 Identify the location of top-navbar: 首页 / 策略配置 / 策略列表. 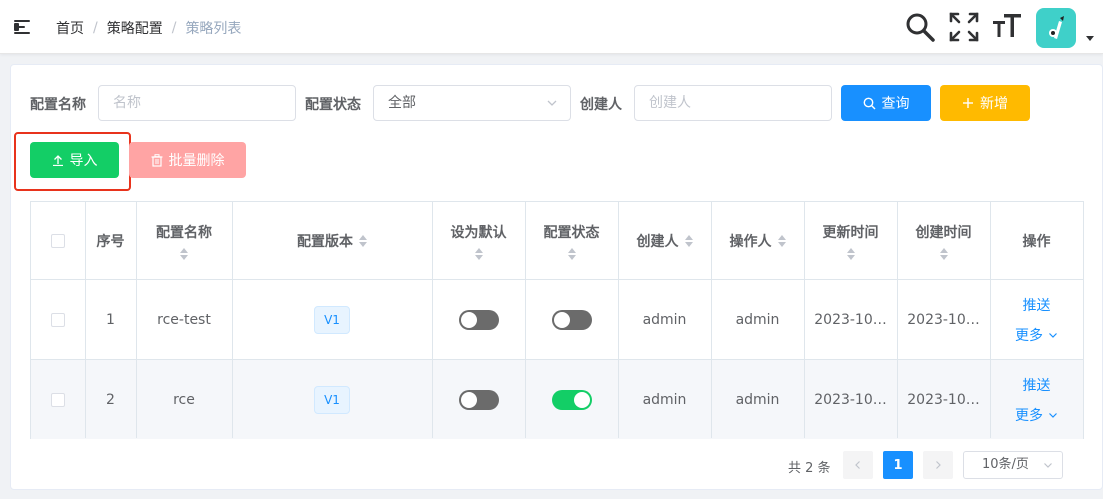
(551, 27).